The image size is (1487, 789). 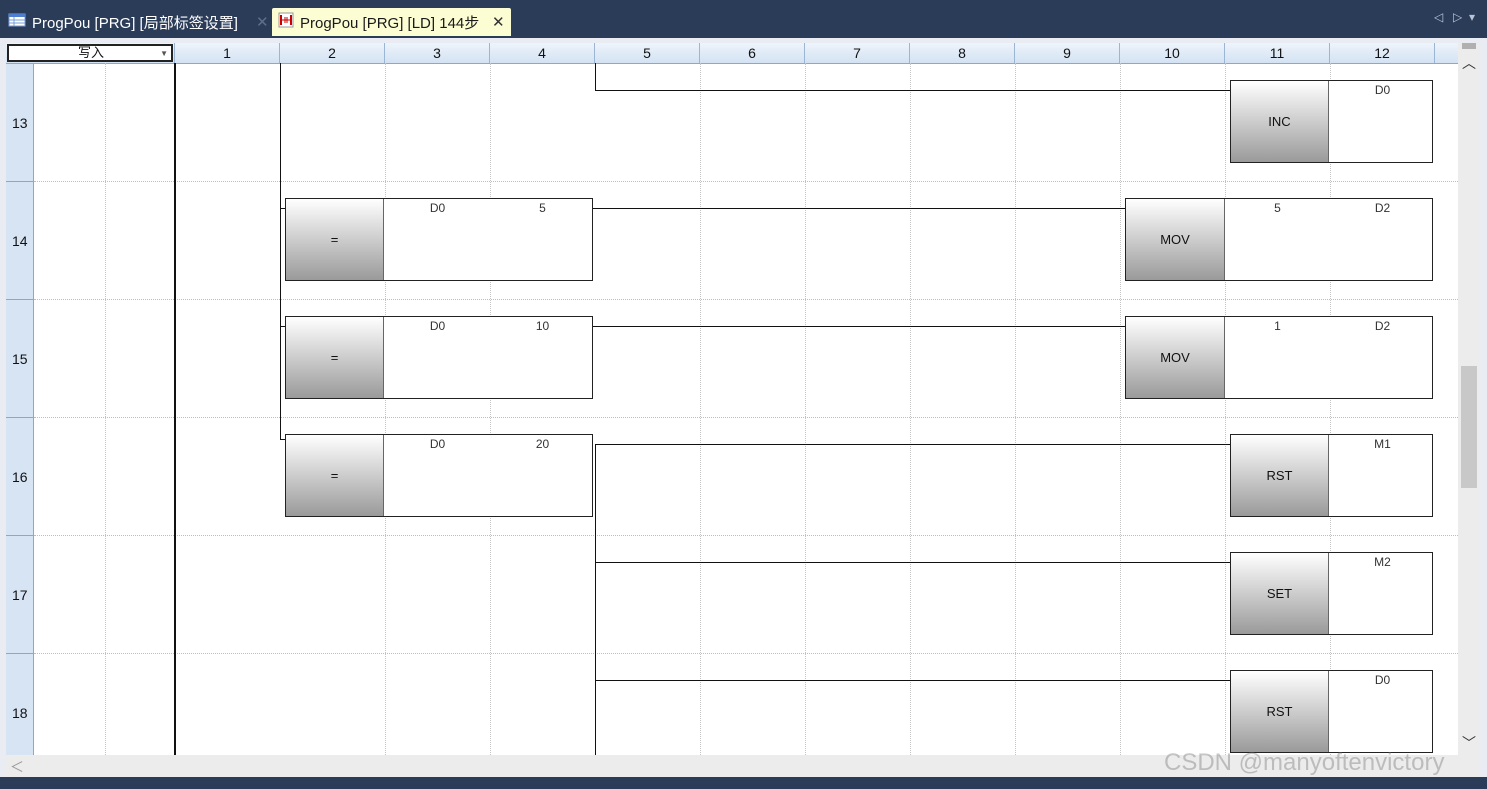 I want to click on column-header: 写入 ▼ 1 2 3 4 5 6 7 8 9 10 11 12, so click(x=732, y=53).